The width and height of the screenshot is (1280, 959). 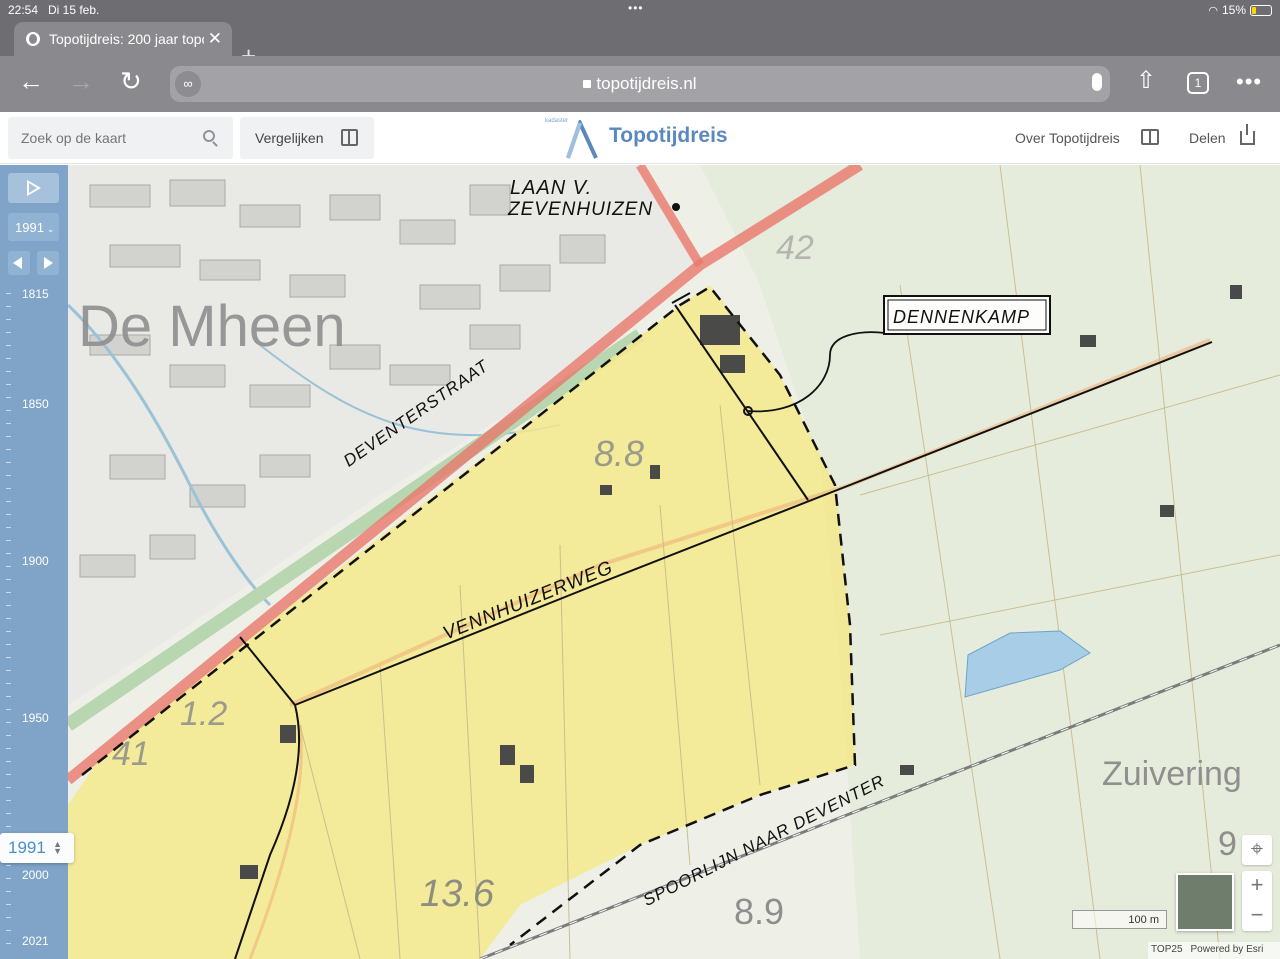 I want to click on browser-toolbar: ← → ↻ ∞ topotijdreis.nl ⇧ 1 •••, so click(x=640, y=84).